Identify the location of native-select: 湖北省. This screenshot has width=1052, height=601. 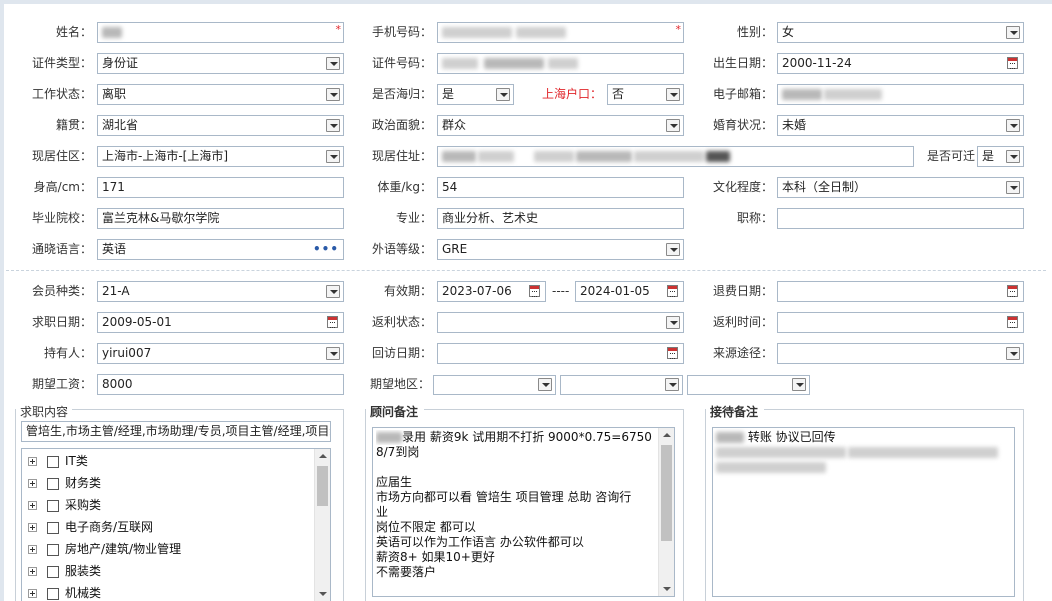
(220, 125).